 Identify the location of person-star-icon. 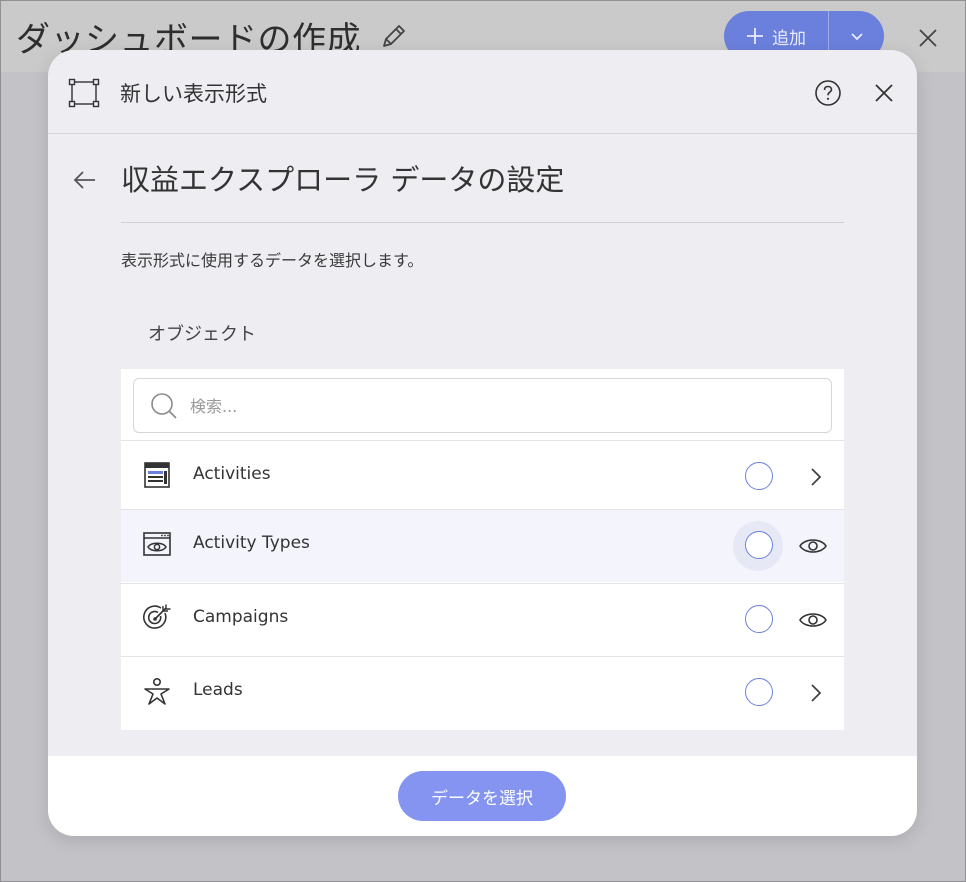
(157, 691).